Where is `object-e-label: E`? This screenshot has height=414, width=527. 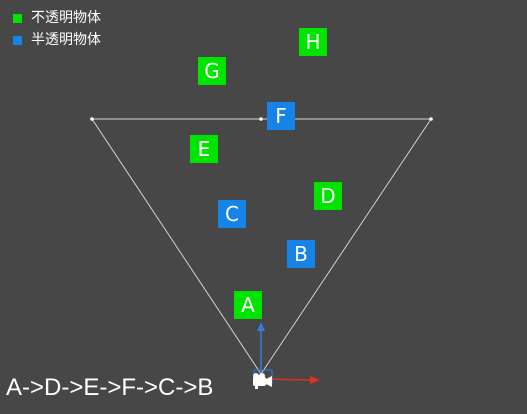
object-e-label: E is located at coordinates (204, 149).